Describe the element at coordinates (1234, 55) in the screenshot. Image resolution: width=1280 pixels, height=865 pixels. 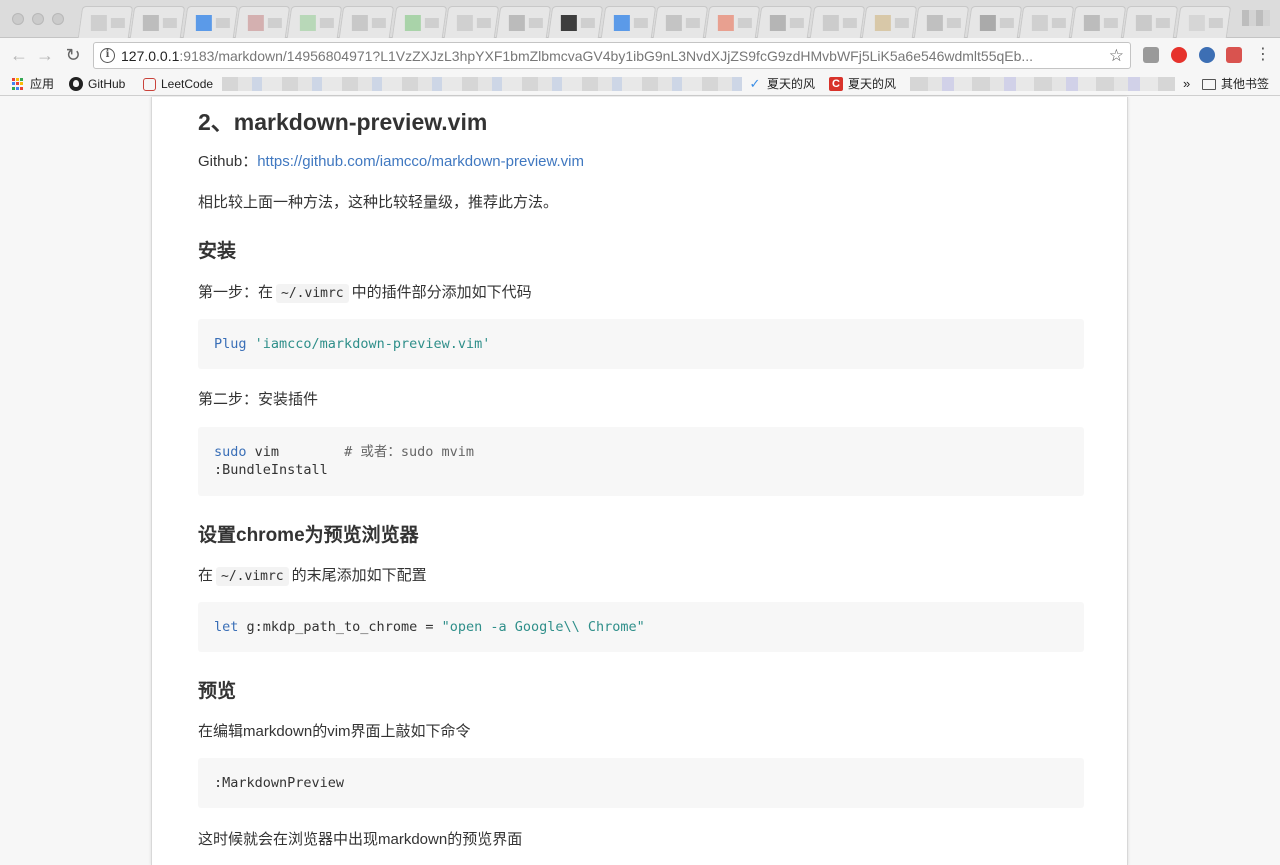
I see `bookmark-extension-icon` at that location.